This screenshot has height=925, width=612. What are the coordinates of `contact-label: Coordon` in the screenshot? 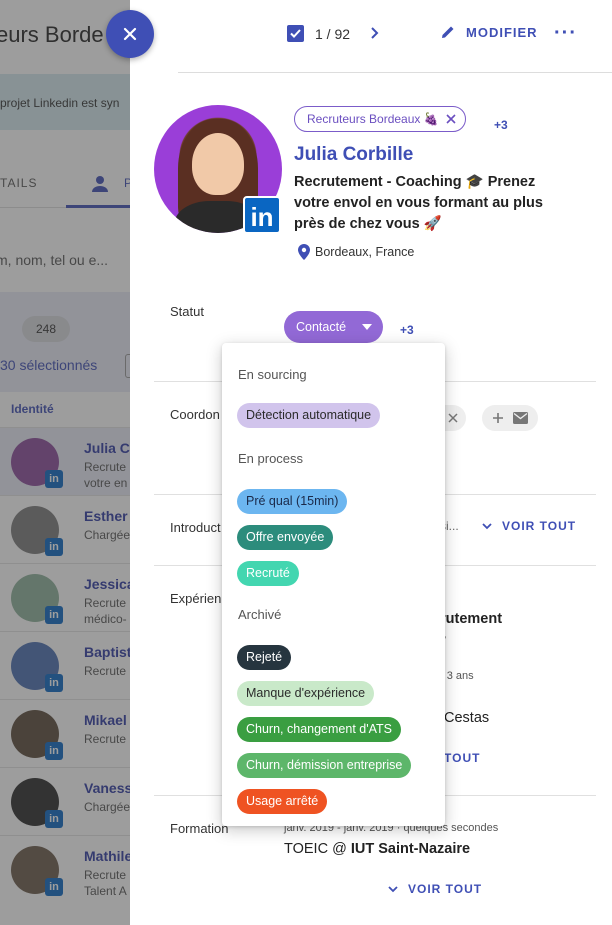 It's located at (195, 414).